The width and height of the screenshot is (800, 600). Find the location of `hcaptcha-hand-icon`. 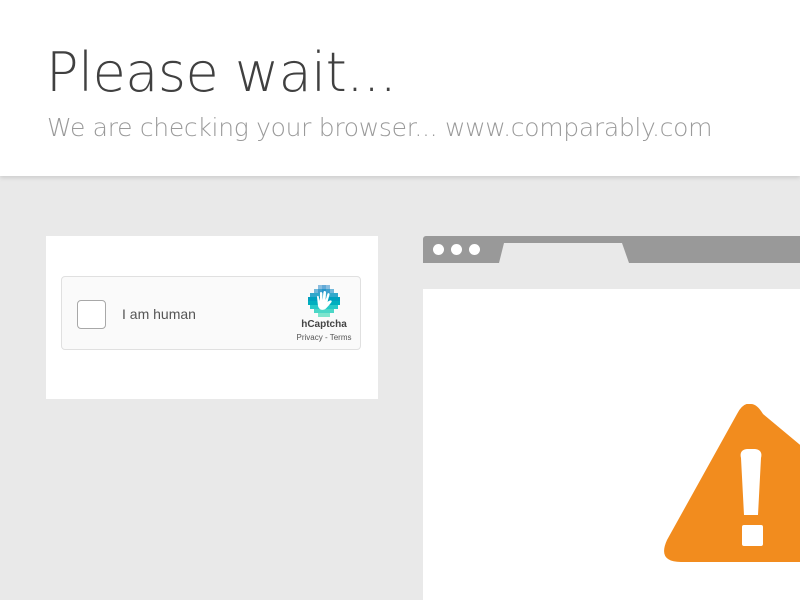

hcaptcha-hand-icon is located at coordinates (324, 301).